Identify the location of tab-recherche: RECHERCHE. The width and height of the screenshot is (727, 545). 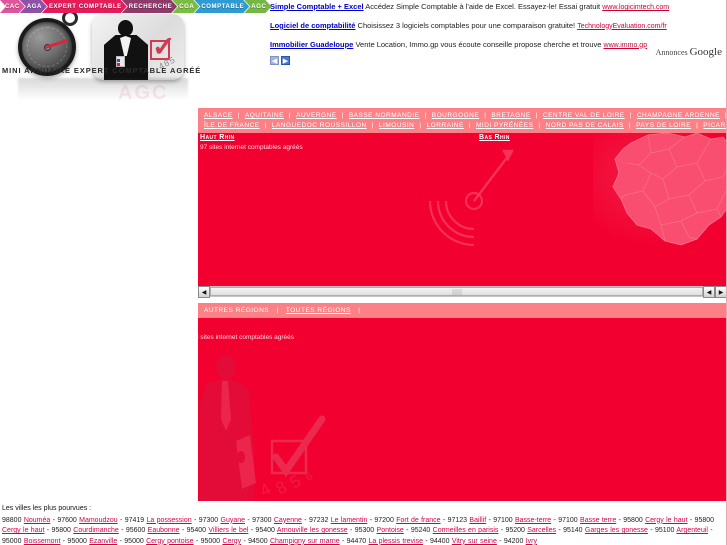
(149, 6).